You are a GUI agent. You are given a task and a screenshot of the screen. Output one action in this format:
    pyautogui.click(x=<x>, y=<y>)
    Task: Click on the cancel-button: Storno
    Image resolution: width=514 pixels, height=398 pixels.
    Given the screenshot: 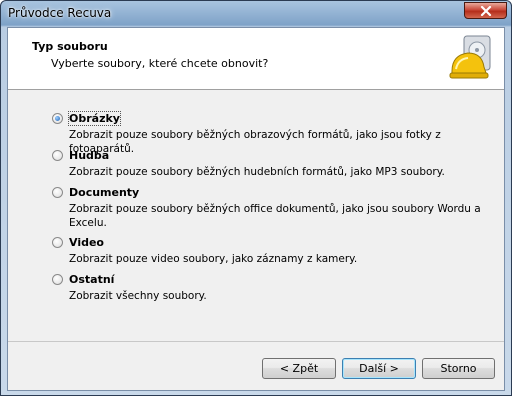 What is the action you would take?
    pyautogui.click(x=458, y=368)
    